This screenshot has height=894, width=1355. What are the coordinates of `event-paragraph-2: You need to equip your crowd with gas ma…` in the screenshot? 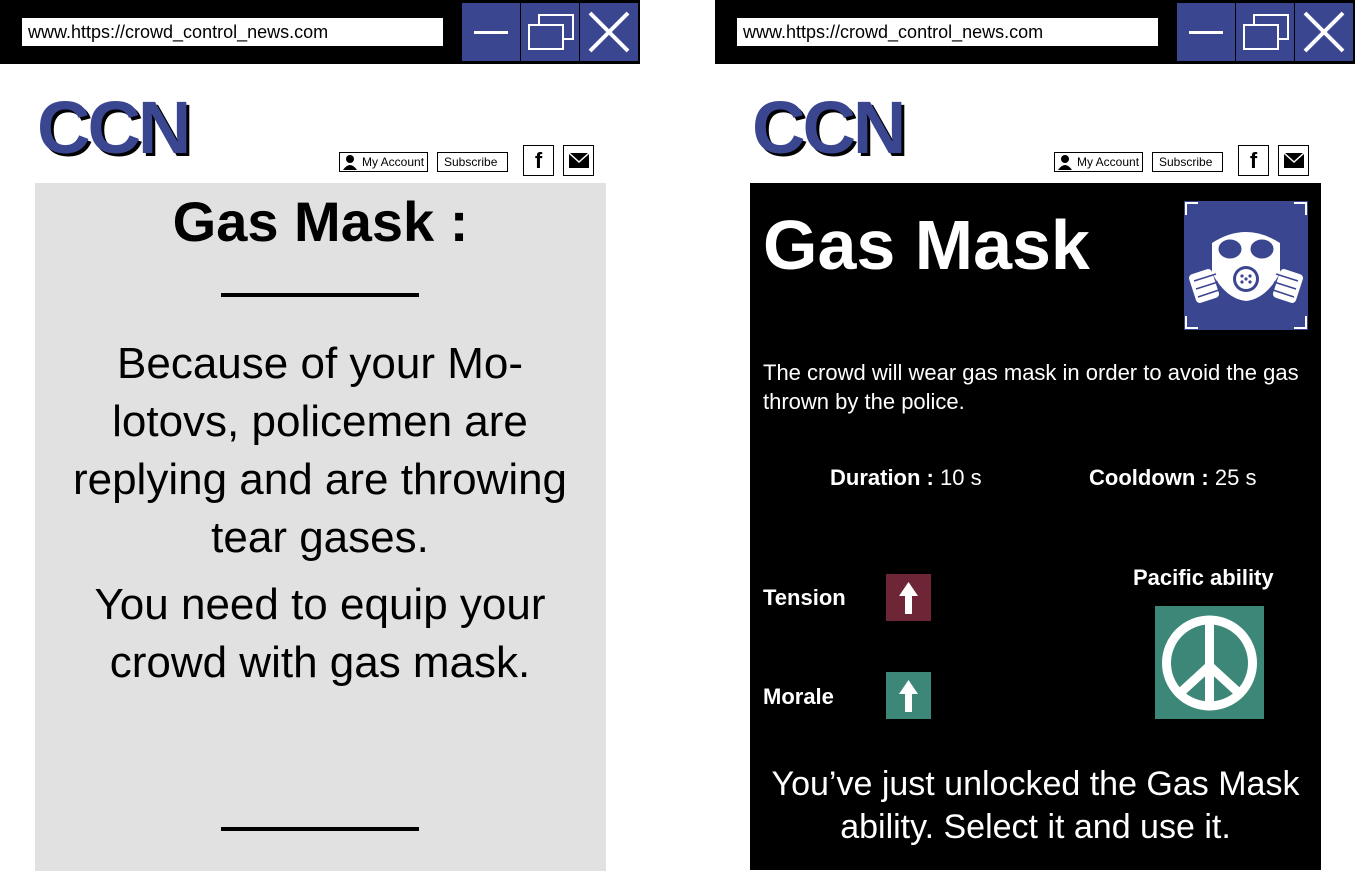 It's located at (320, 633).